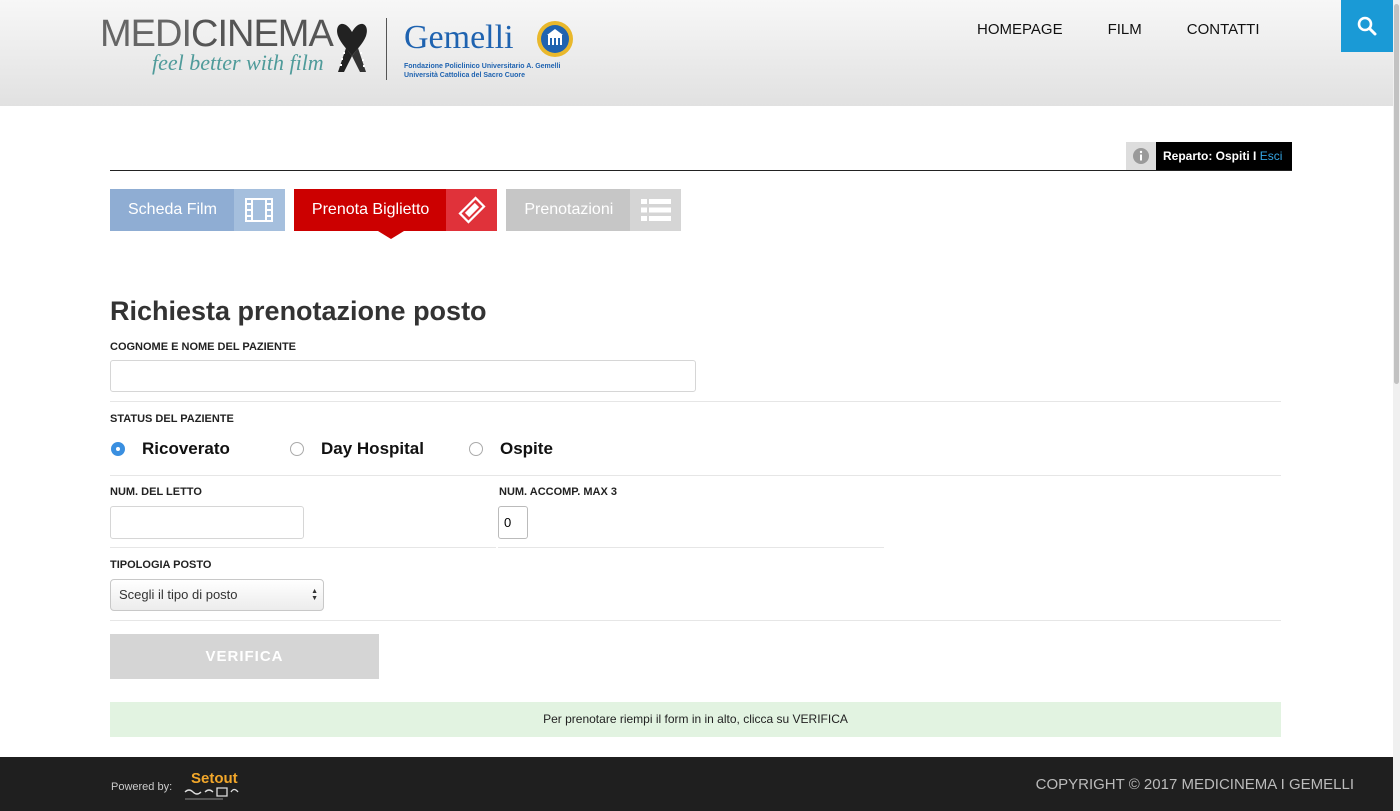  I want to click on list-icon, so click(656, 210).